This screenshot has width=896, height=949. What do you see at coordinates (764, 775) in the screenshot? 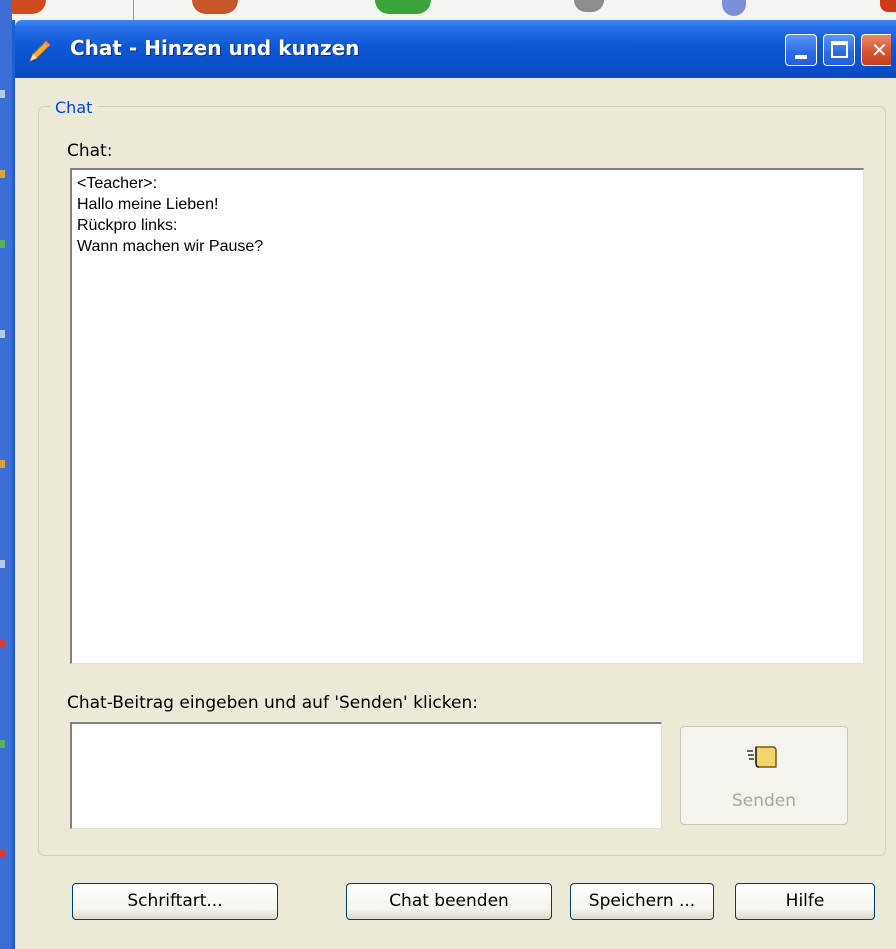
I see `send-button: Senden` at bounding box center [764, 775].